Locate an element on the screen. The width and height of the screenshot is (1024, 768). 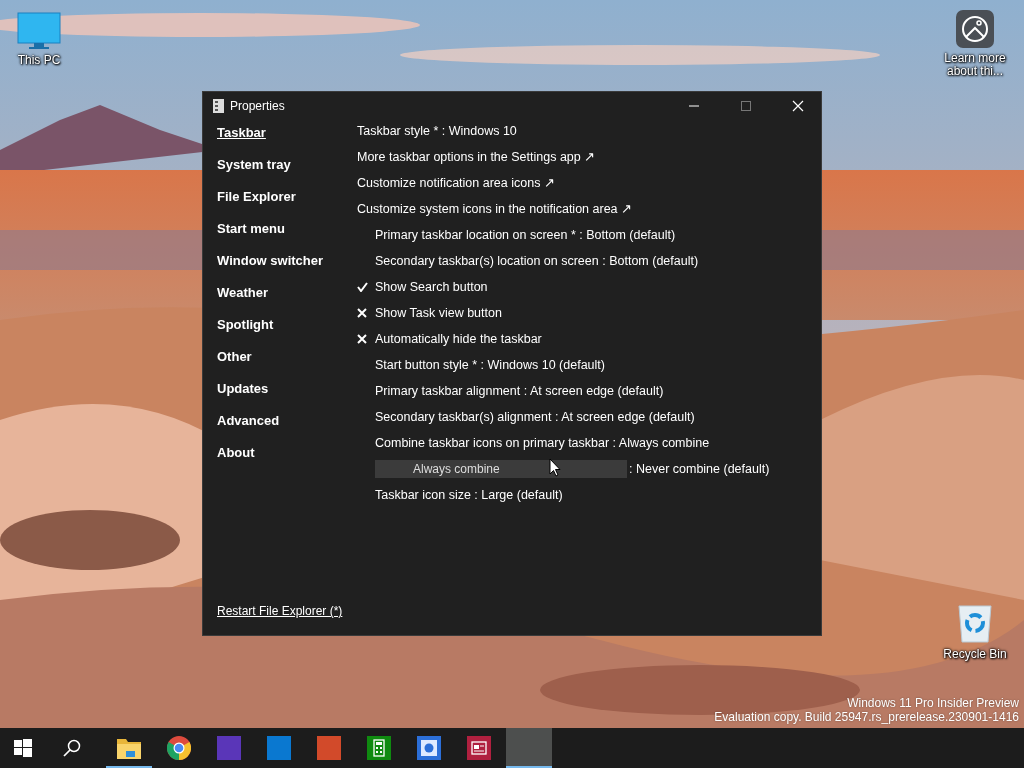
restart-explorer-link: Restart File Explorer (*) is located at coordinates (280, 611).